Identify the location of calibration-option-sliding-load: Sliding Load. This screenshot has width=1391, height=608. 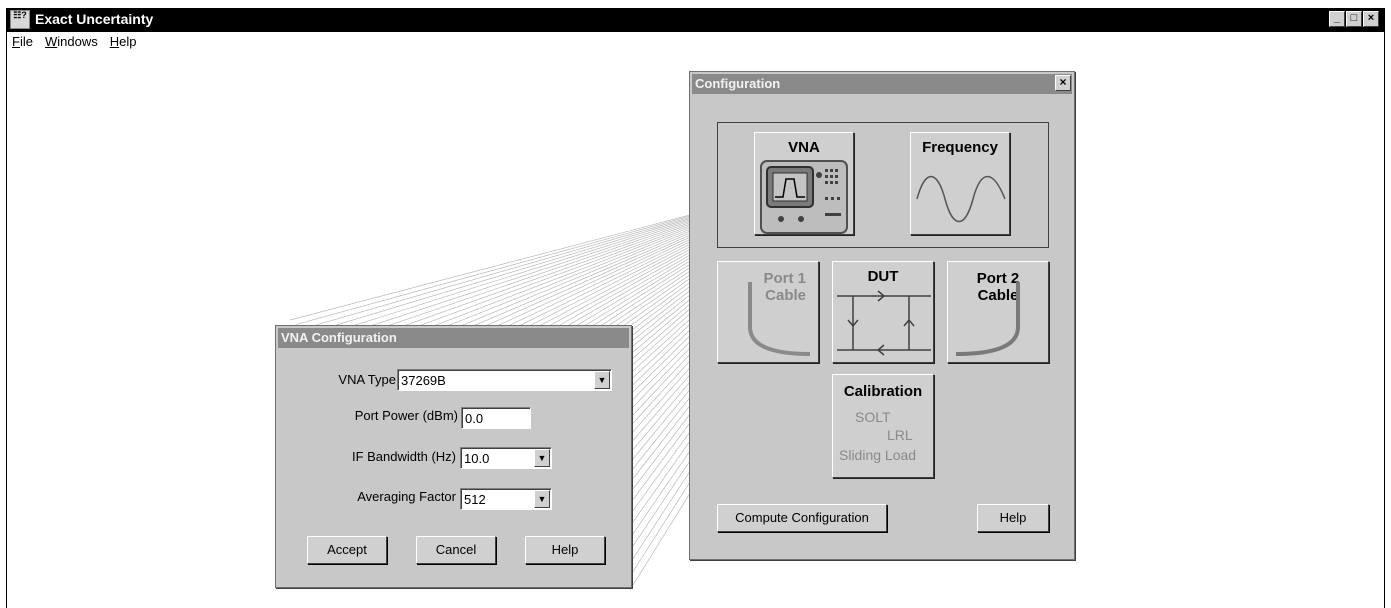
(878, 455).